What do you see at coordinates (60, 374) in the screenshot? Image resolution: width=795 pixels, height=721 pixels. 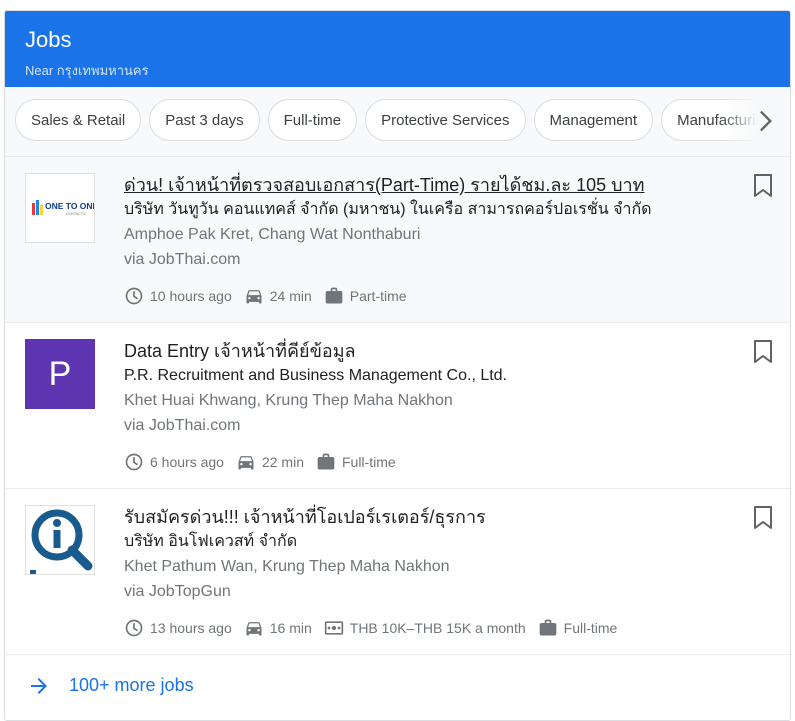 I see `company-logo-letter: P` at bounding box center [60, 374].